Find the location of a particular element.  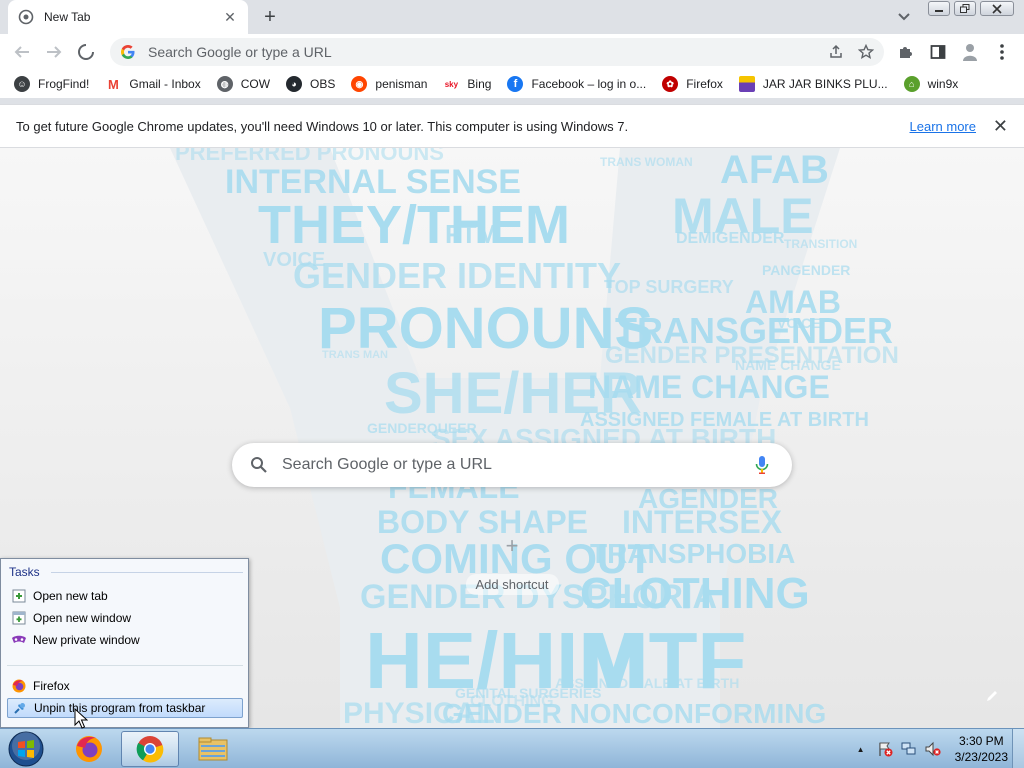

window-minimize-button is located at coordinates (939, 8).